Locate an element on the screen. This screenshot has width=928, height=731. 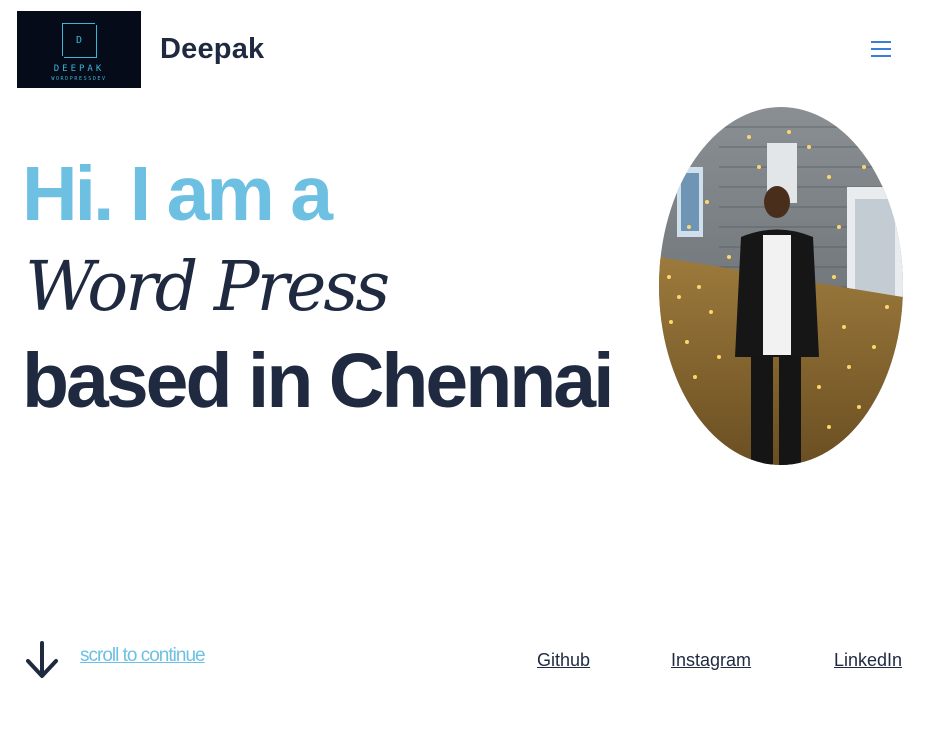
hero-greeting: Hi. I am a is located at coordinates (177, 194).